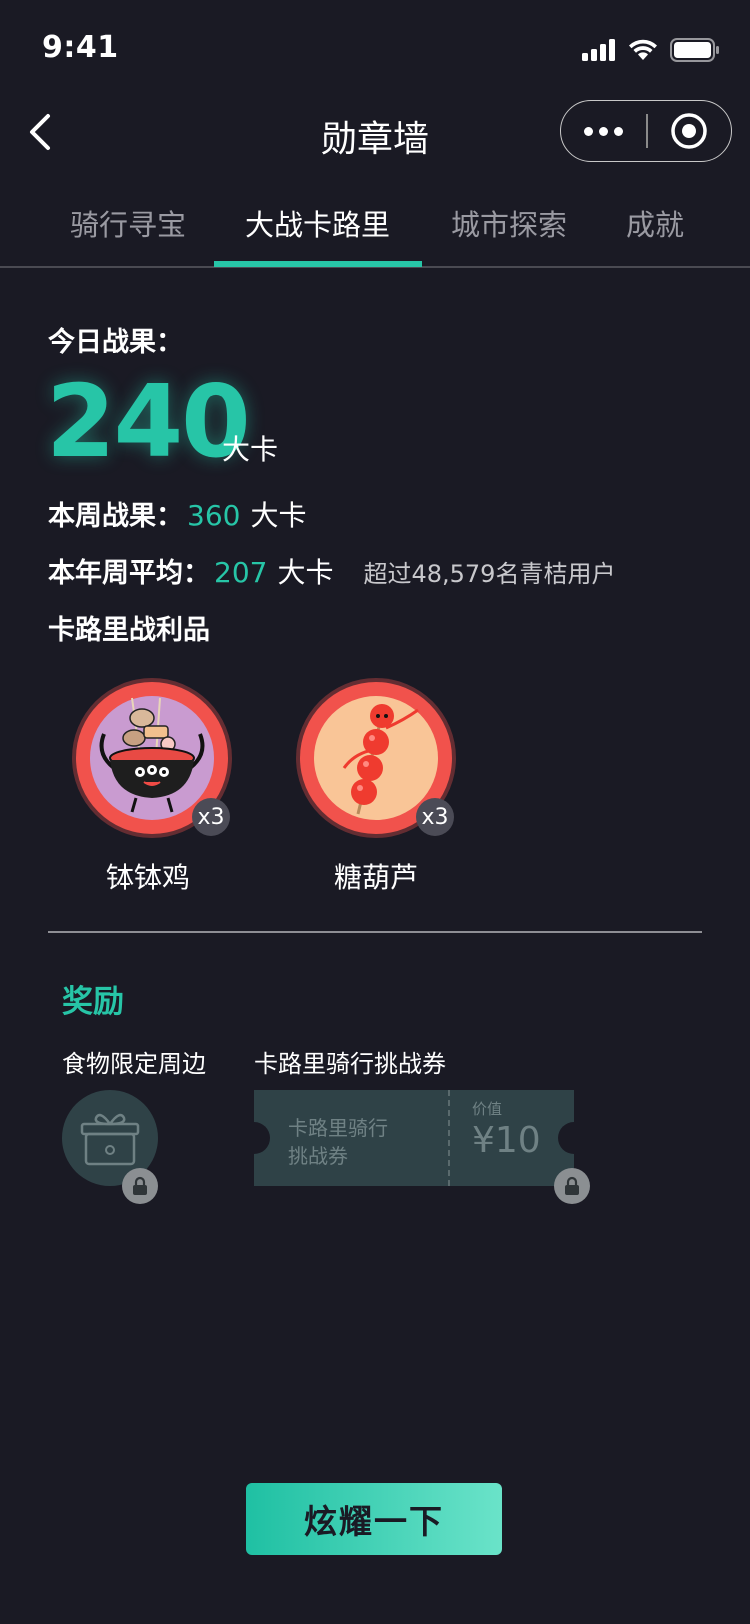 Image resolution: width=750 pixels, height=1624 pixels. I want to click on tab-riding-treasure: 骑行寻宝, so click(128, 223).